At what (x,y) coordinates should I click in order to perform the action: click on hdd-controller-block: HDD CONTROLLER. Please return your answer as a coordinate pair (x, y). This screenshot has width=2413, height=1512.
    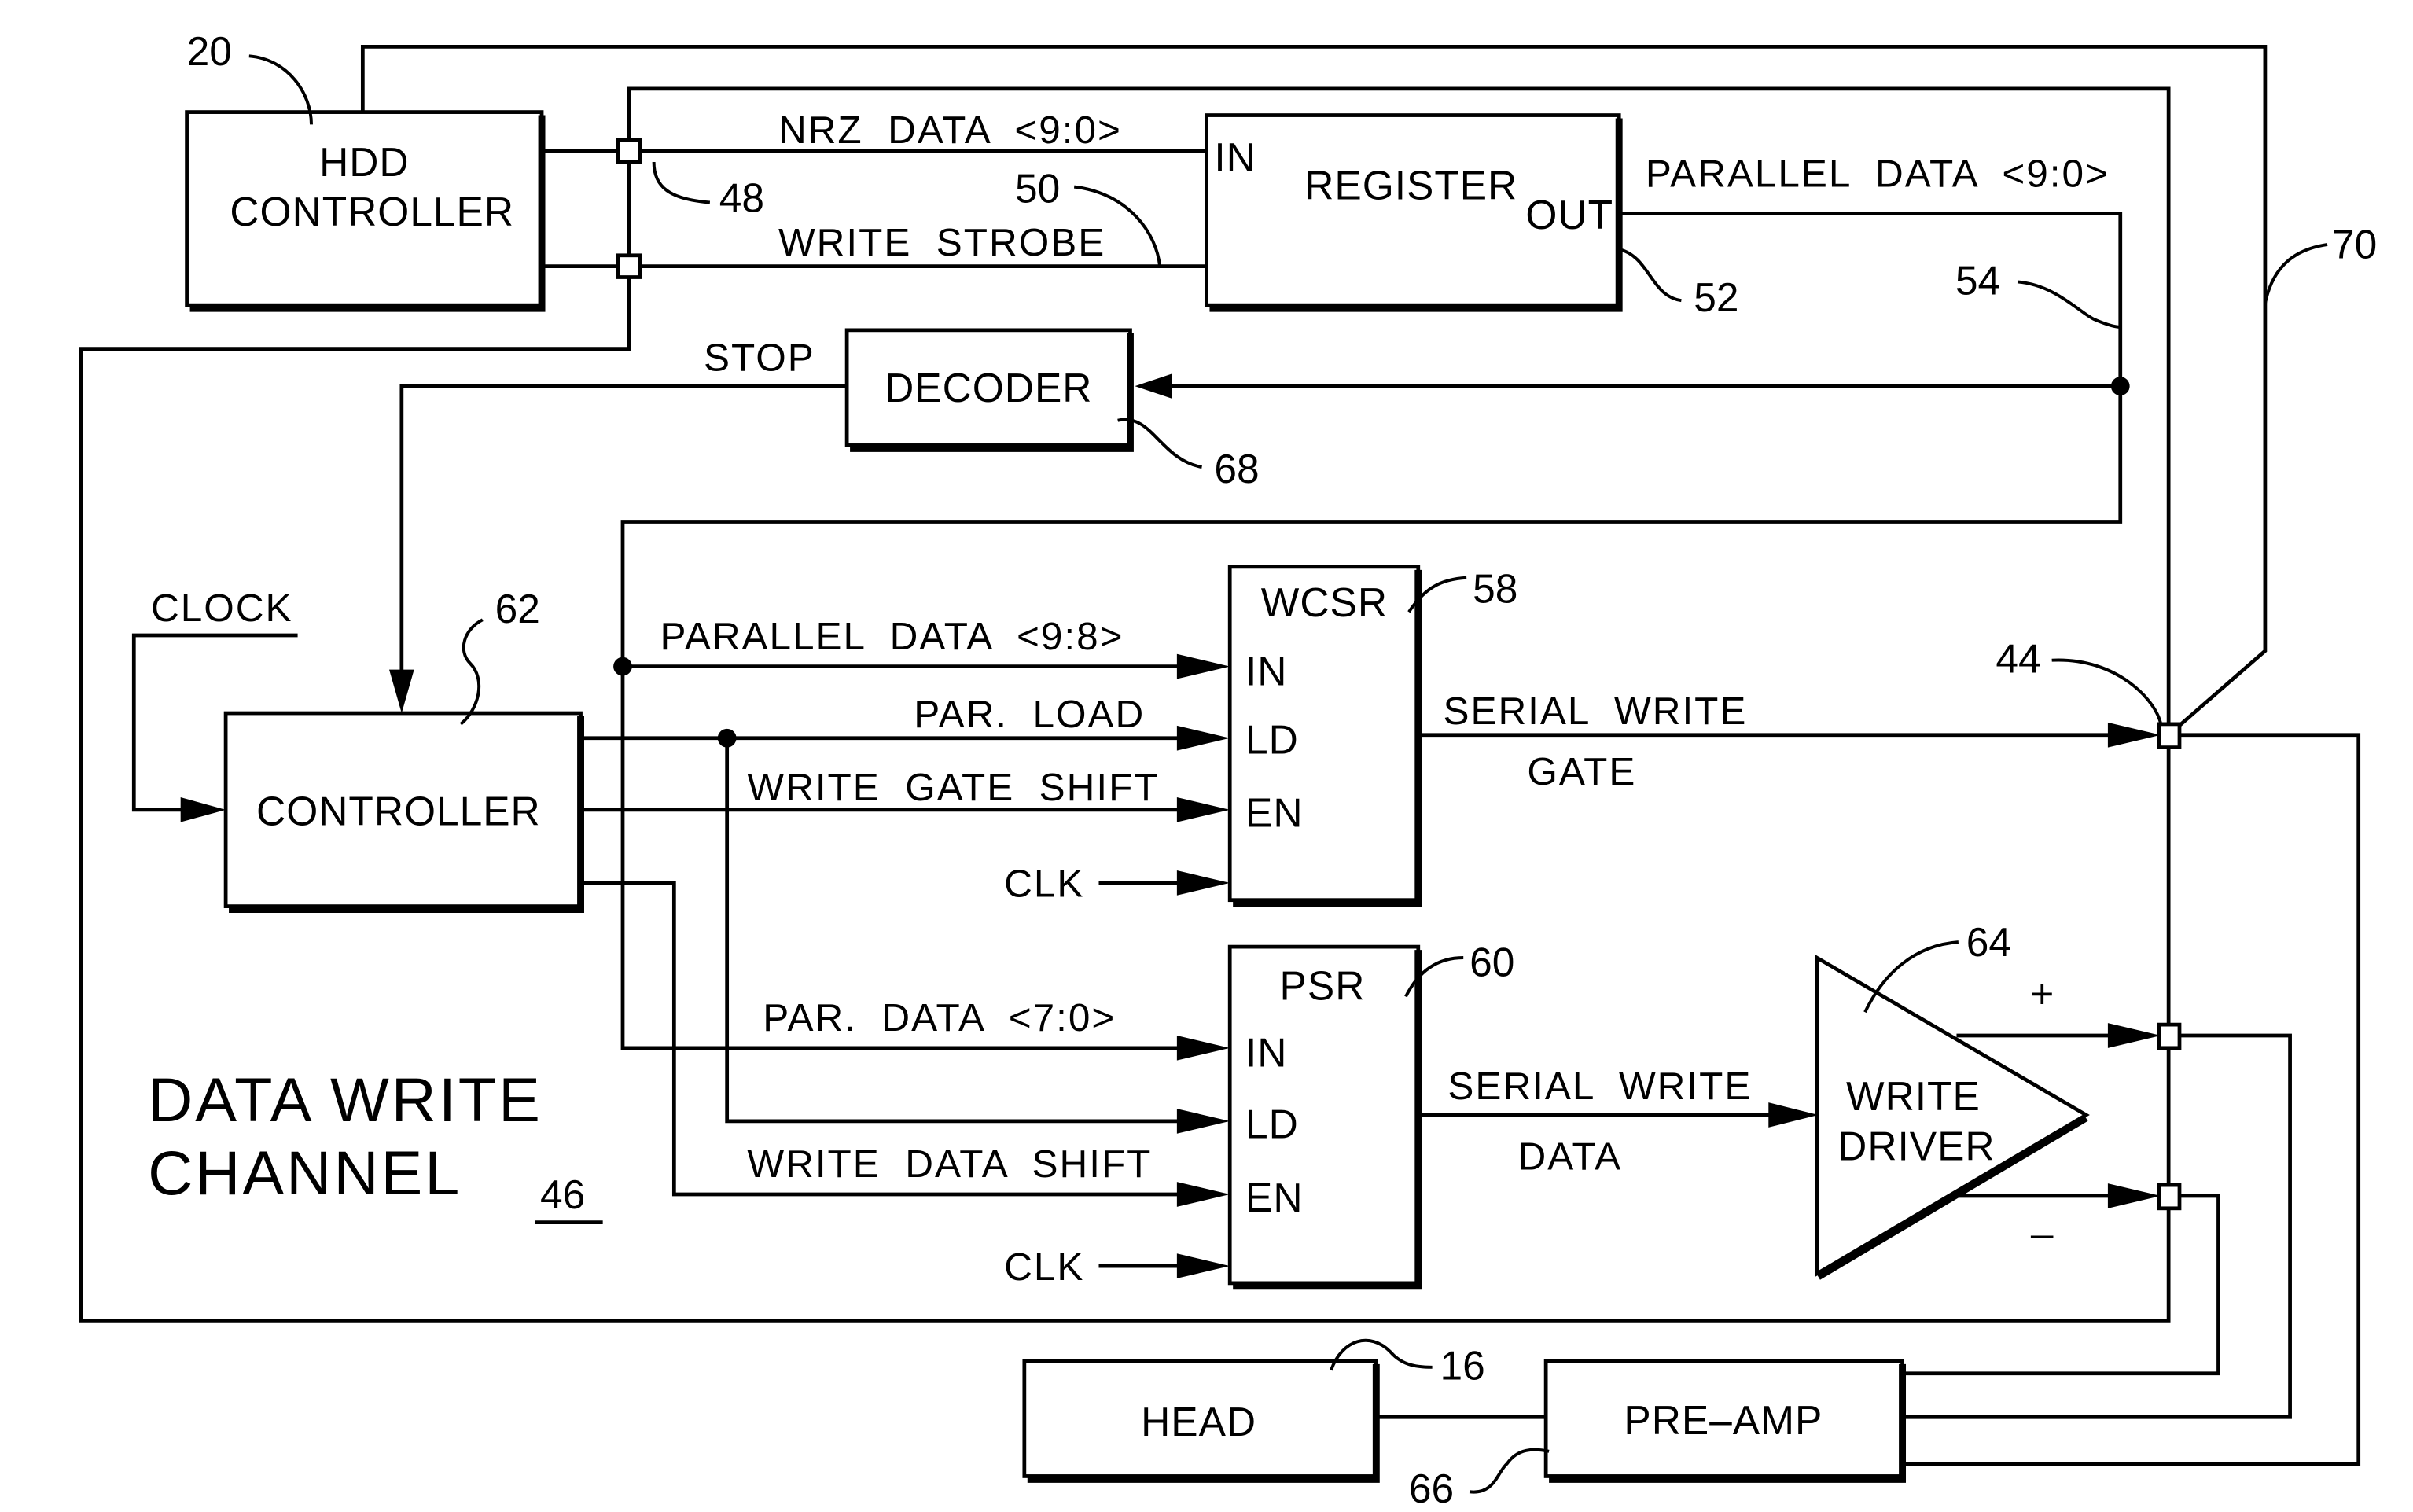
    Looking at the image, I should click on (365, 211).